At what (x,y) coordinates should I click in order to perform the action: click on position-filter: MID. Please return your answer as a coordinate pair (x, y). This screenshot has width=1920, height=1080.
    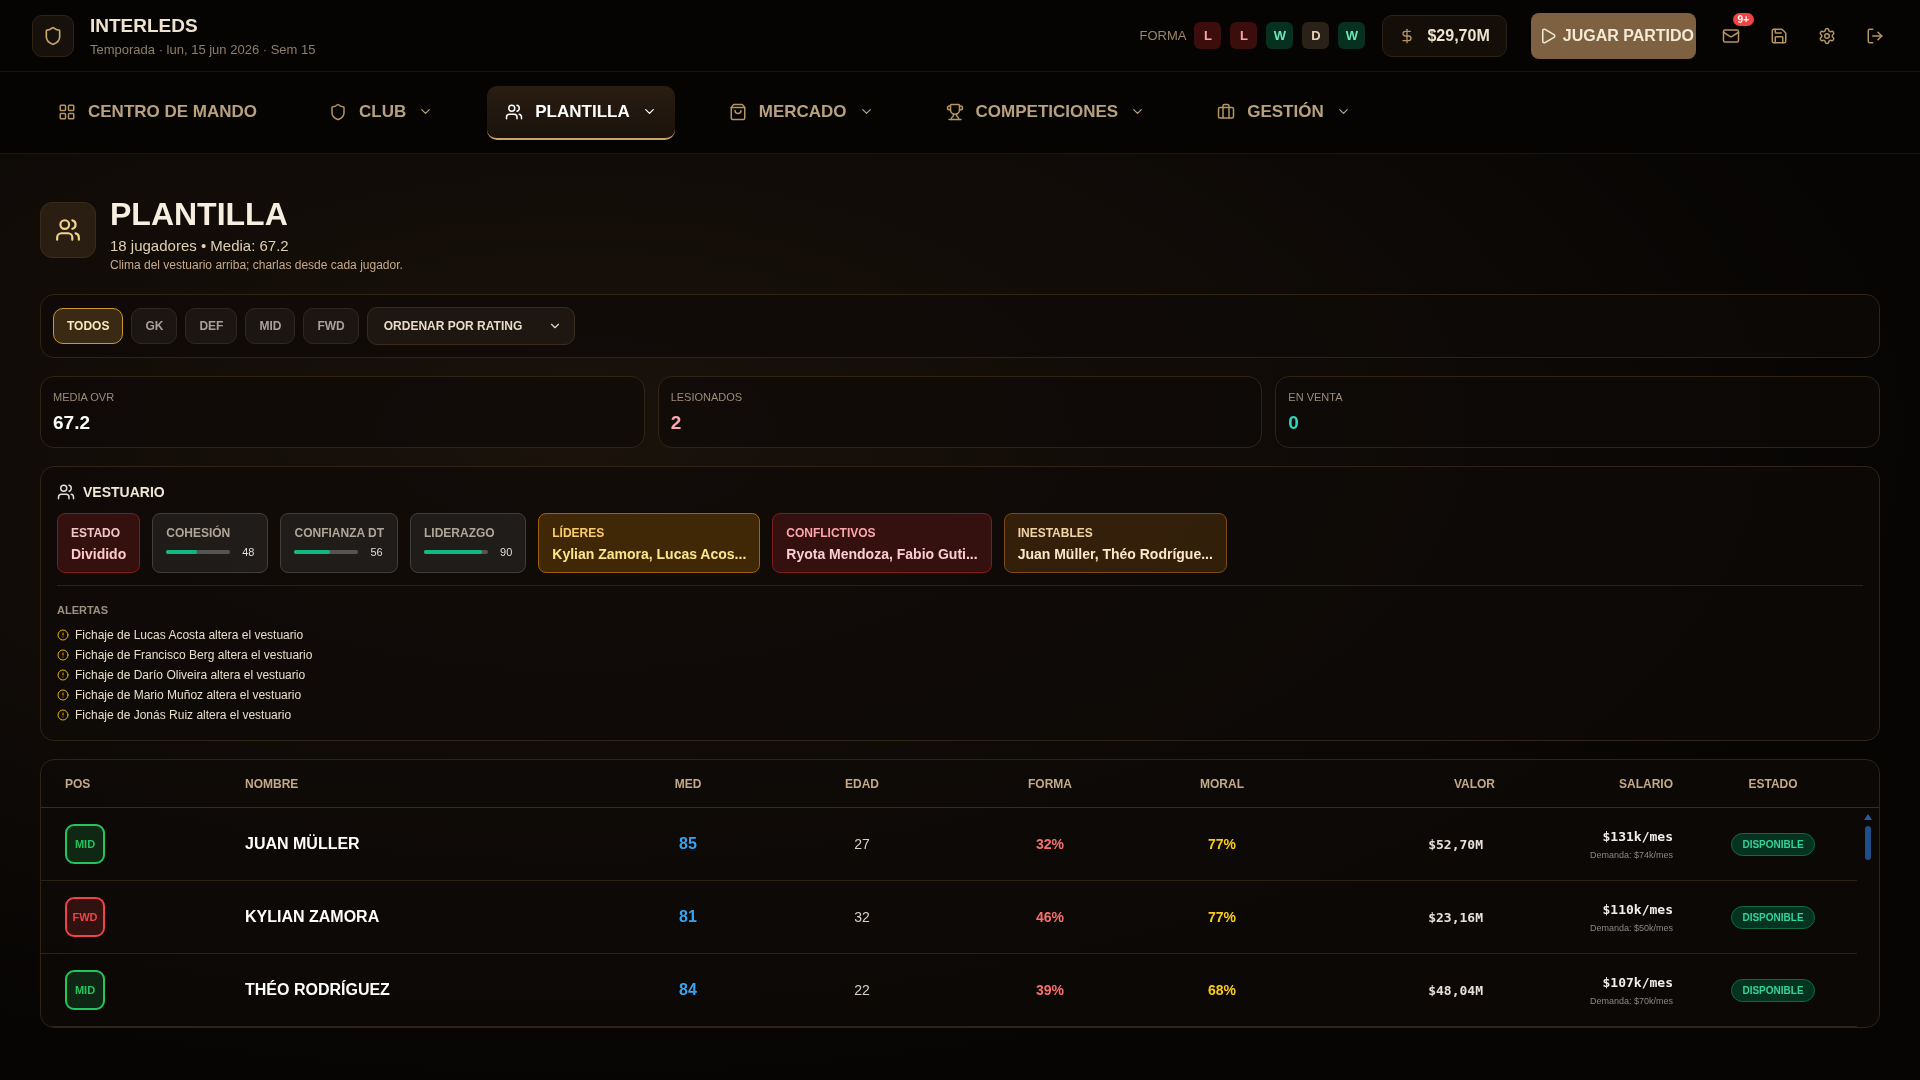
    Looking at the image, I should click on (270, 326).